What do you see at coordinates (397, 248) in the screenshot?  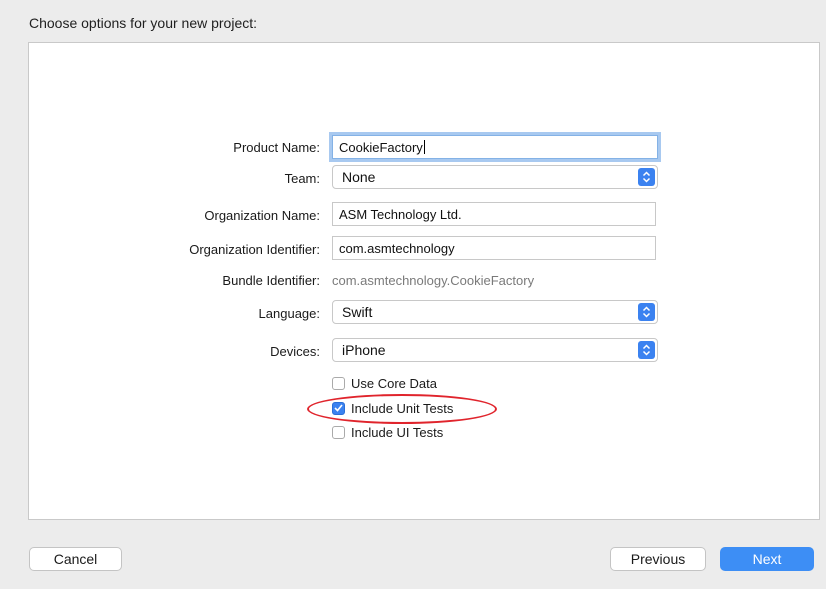 I see `org-id-value: com.asmtechnology` at bounding box center [397, 248].